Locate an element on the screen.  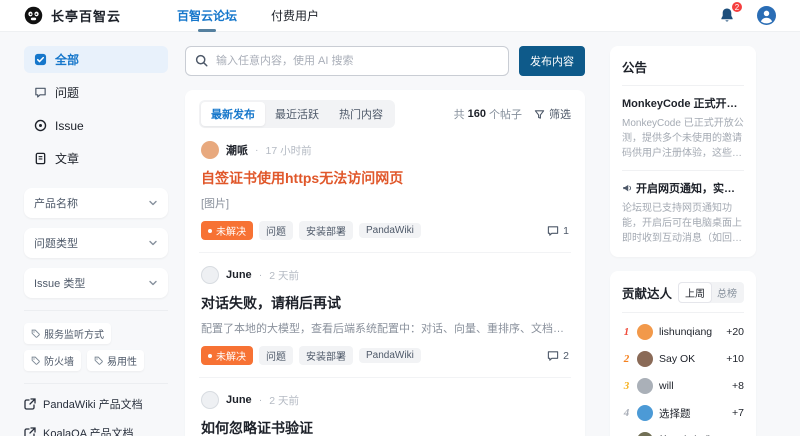
contributor-score: +20 is located at coordinates (735, 332).